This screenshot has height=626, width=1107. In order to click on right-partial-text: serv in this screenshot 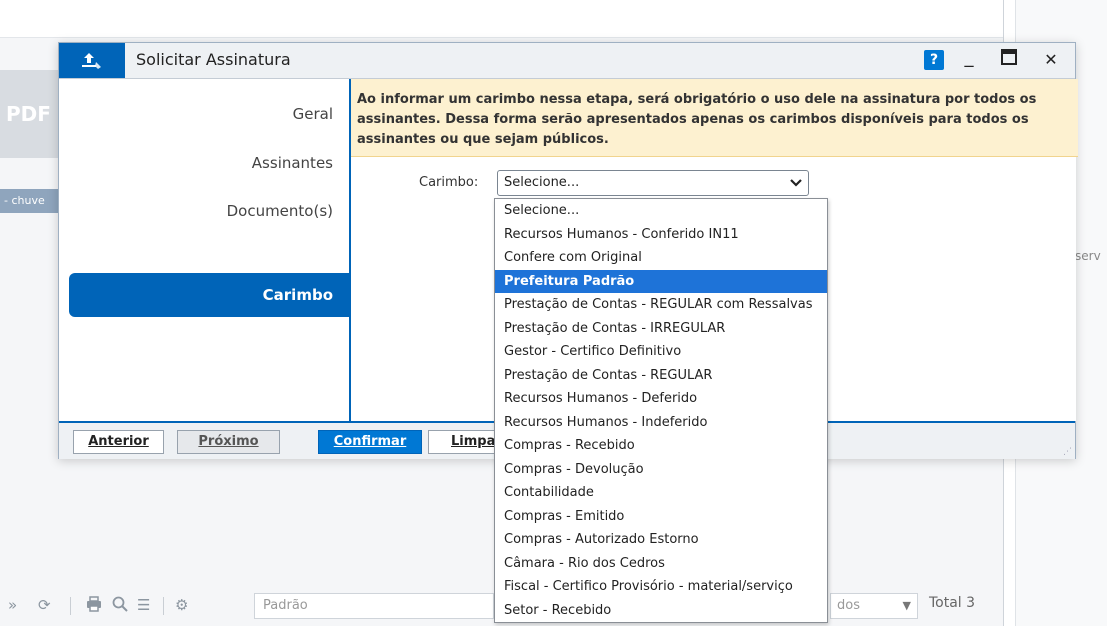, I will do `click(1088, 256)`.